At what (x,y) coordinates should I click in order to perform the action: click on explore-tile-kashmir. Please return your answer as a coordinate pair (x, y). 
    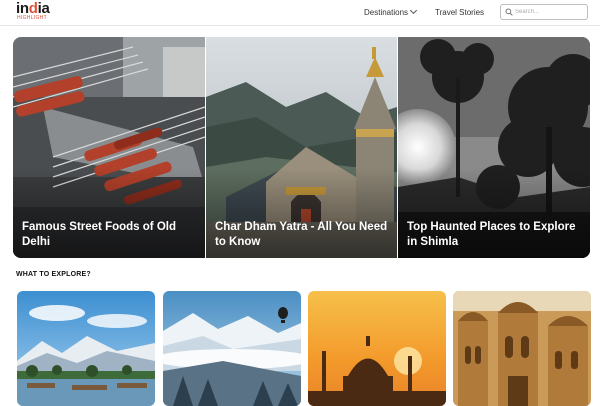
    Looking at the image, I should click on (86, 348).